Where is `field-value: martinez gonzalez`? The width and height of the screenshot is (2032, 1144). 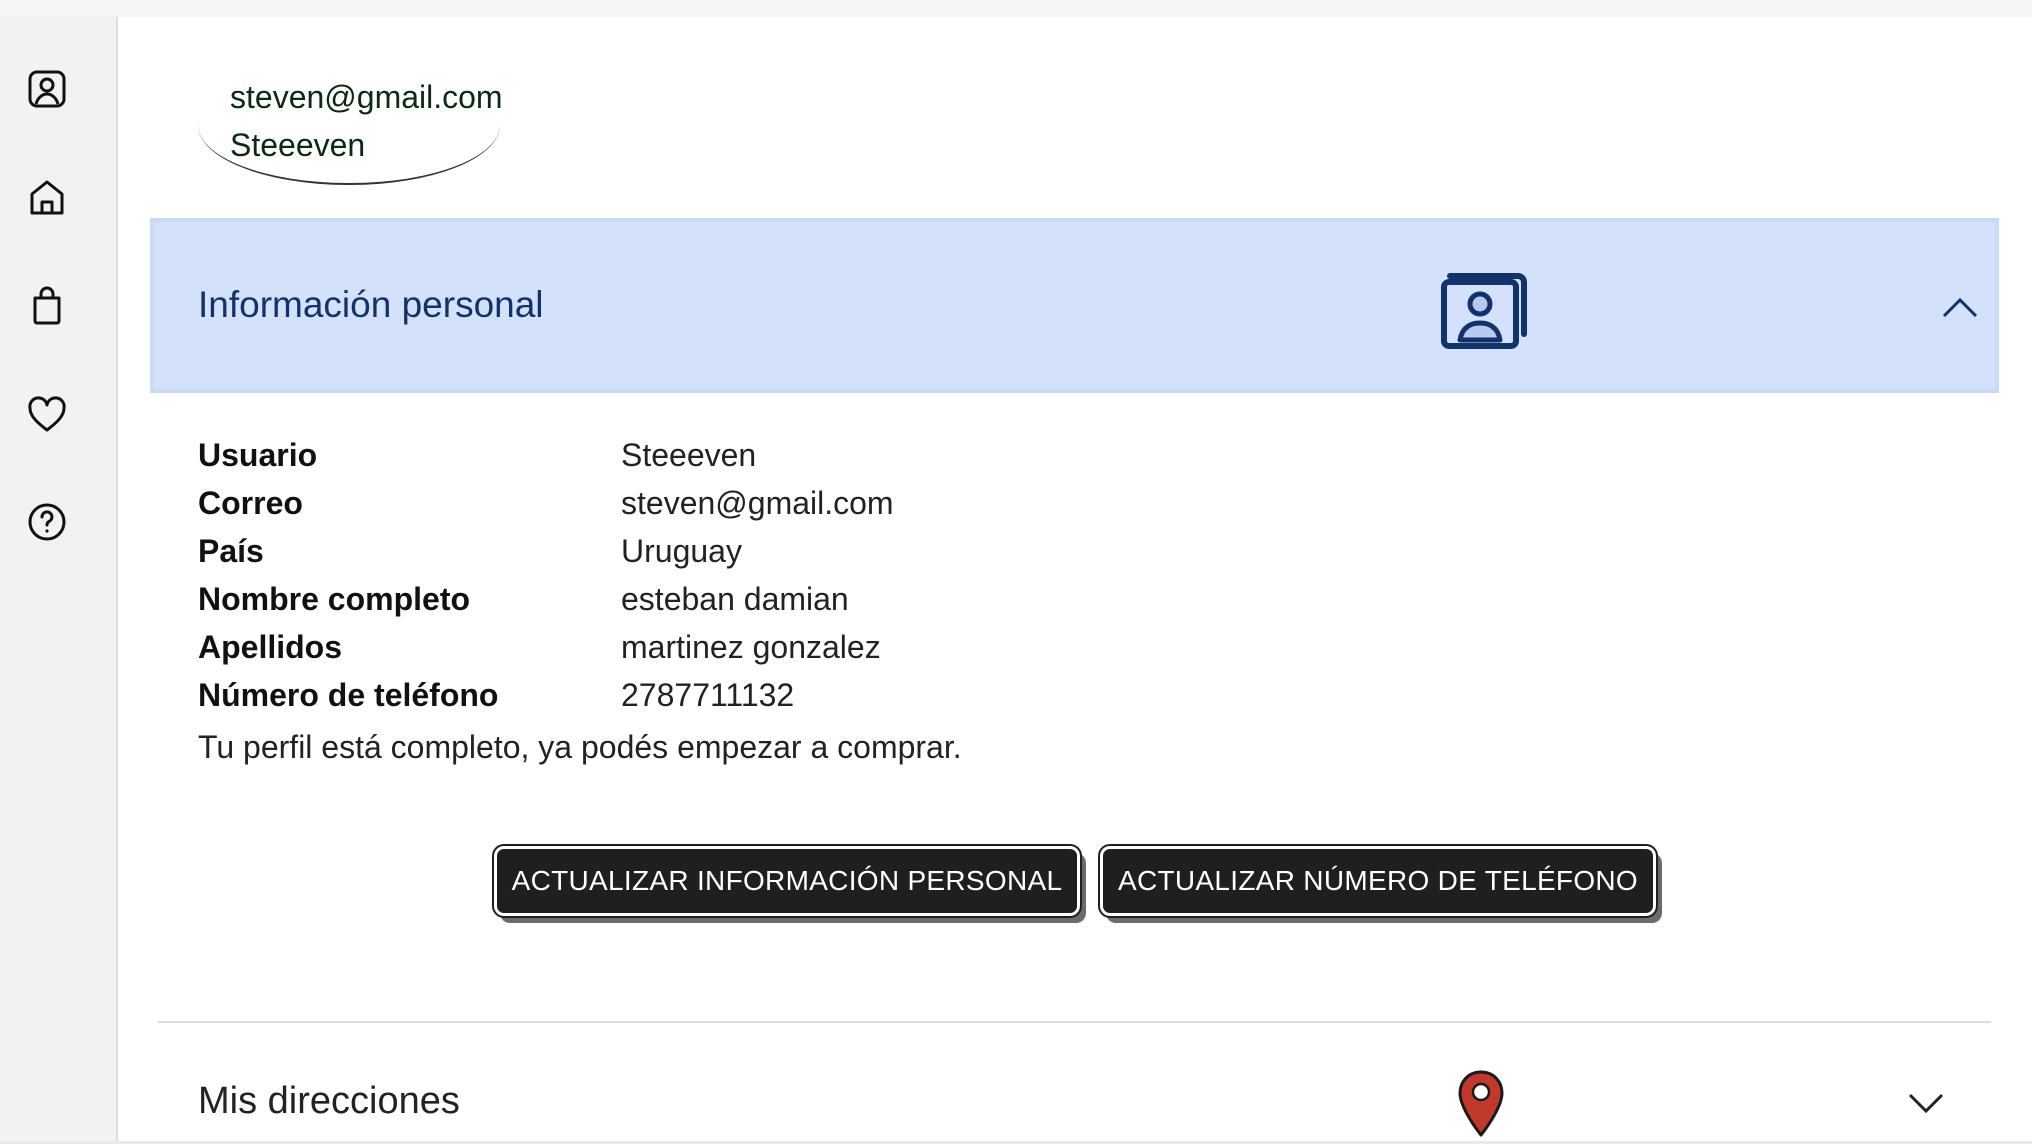 field-value: martinez gonzalez is located at coordinates (751, 647).